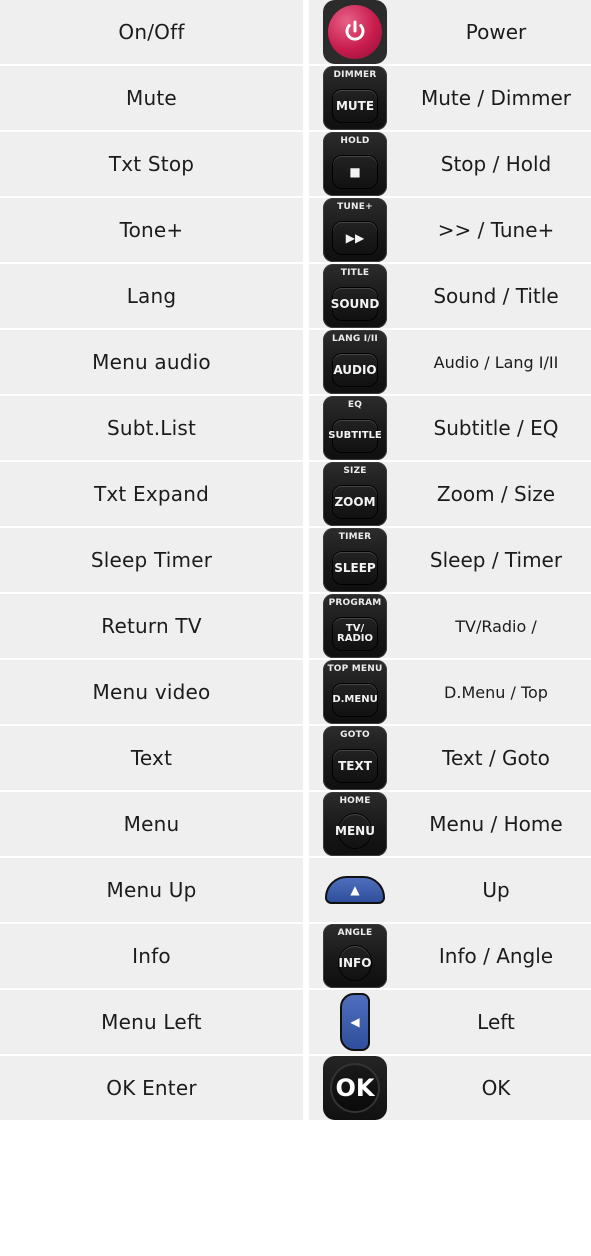 The image size is (591, 1256). What do you see at coordinates (355, 568) in the screenshot?
I see `row-8-cap-label: SLEEP` at bounding box center [355, 568].